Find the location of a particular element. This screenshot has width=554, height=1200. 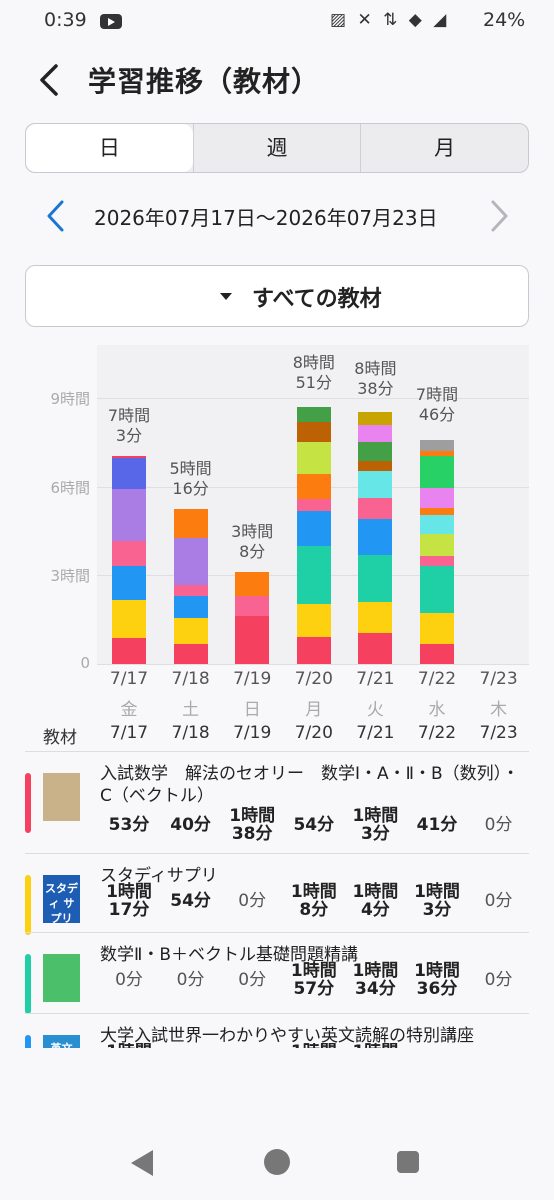

y-tick-label: 6時間 is located at coordinates (70, 487).